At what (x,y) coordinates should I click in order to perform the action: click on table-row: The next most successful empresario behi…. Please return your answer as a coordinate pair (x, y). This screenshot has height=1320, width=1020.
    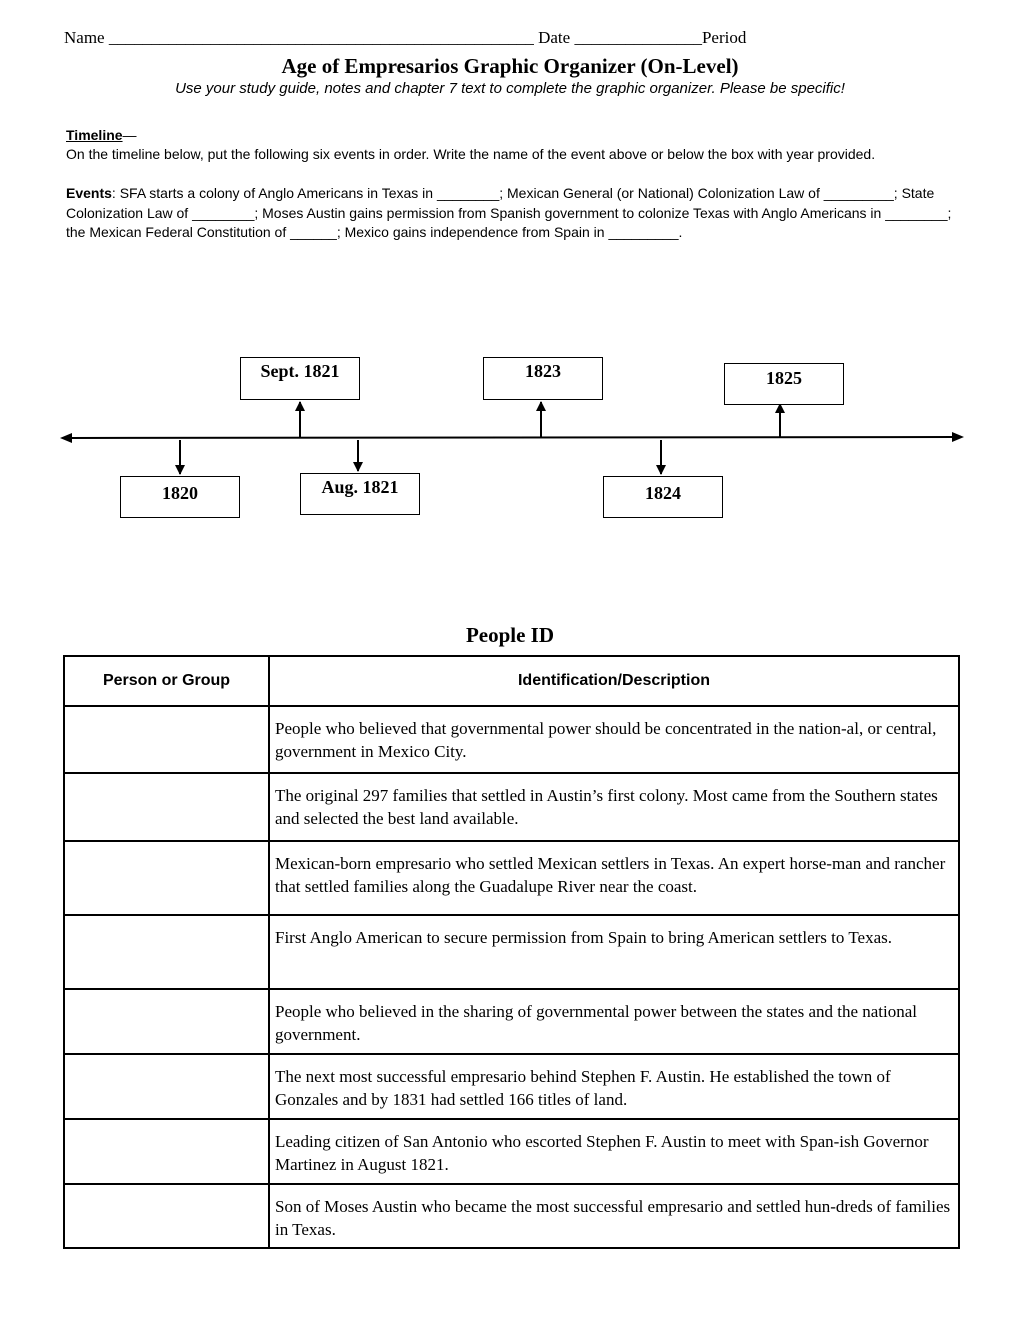
    Looking at the image, I should click on (511, 1086).